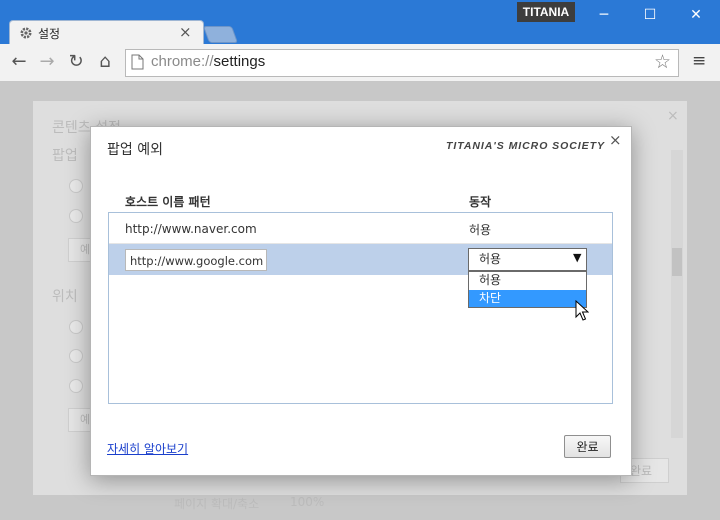  I want to click on background-scrollbar-thumb, so click(677, 262).